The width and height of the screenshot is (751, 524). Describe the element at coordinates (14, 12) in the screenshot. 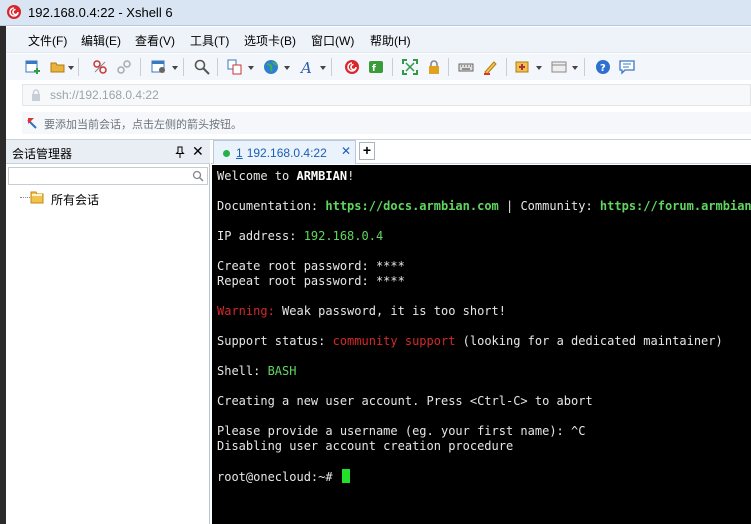

I see `xshell-logo-icon` at that location.